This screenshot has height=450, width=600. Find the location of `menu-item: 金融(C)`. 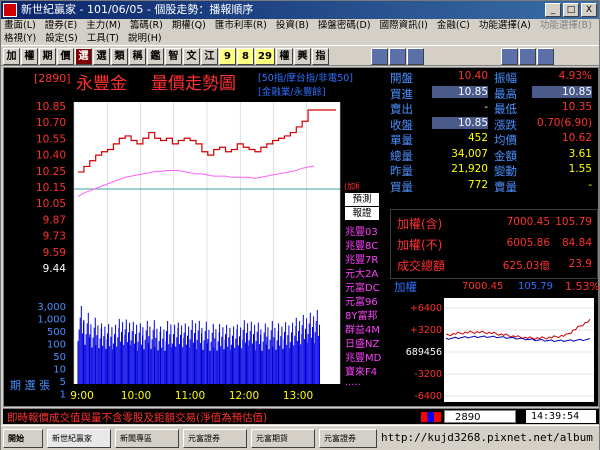

menu-item: 金融(C) is located at coordinates (453, 25).